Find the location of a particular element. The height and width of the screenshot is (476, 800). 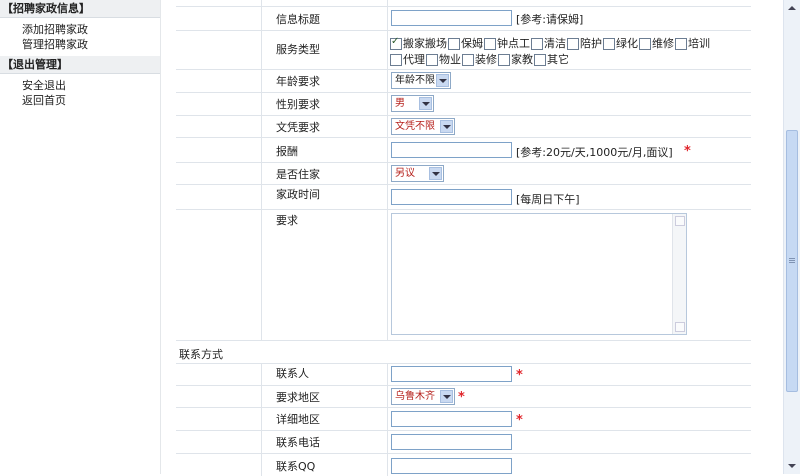

service-option-checkbox: 钟点工 is located at coordinates (507, 43).